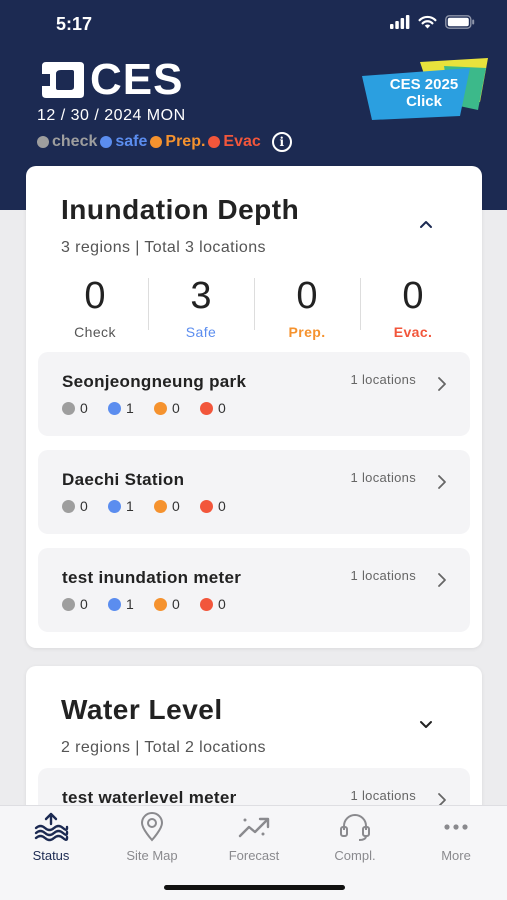 This screenshot has width=507, height=900. I want to click on tab-compl: Compl., so click(355, 837).